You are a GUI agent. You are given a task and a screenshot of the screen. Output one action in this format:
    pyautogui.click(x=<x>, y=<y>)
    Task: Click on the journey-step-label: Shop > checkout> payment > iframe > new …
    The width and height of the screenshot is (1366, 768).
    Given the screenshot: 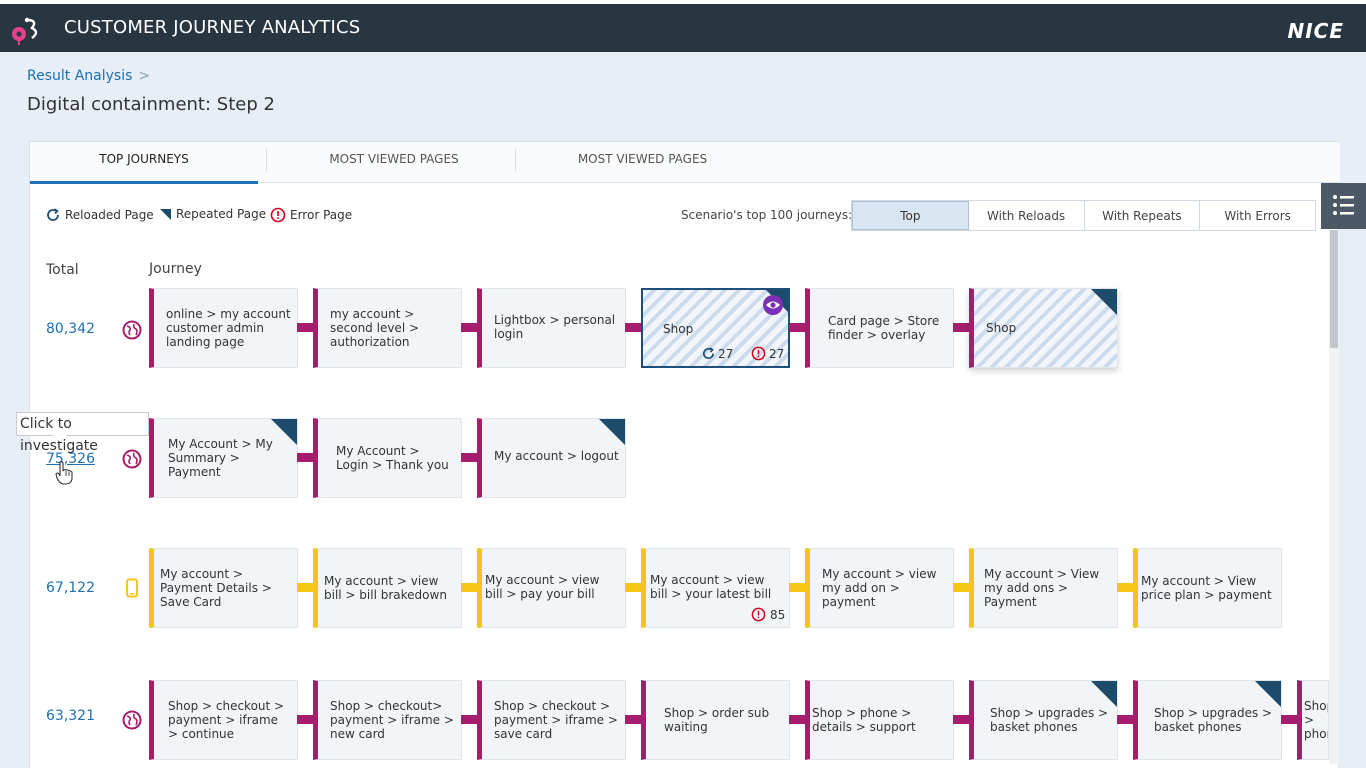 What is the action you would take?
    pyautogui.click(x=392, y=720)
    